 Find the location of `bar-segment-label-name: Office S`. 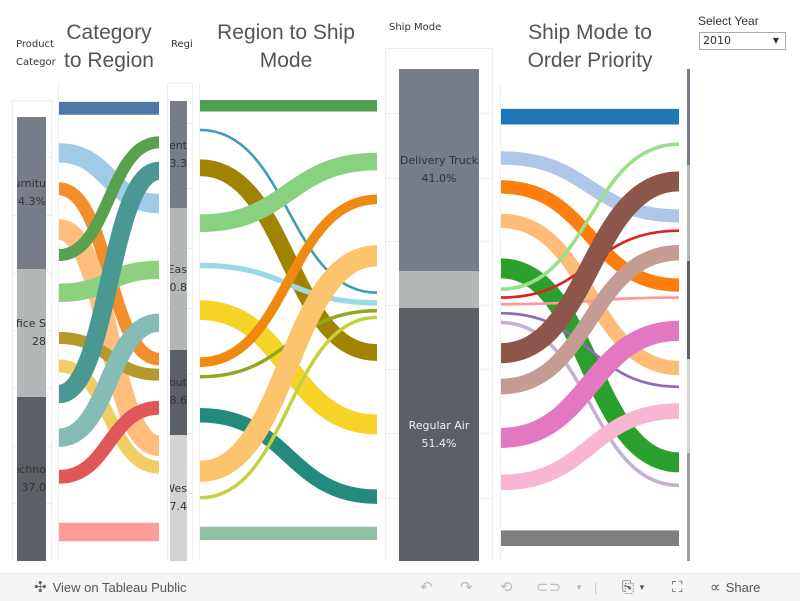

bar-segment-label-name: Office S is located at coordinates (31, 323).